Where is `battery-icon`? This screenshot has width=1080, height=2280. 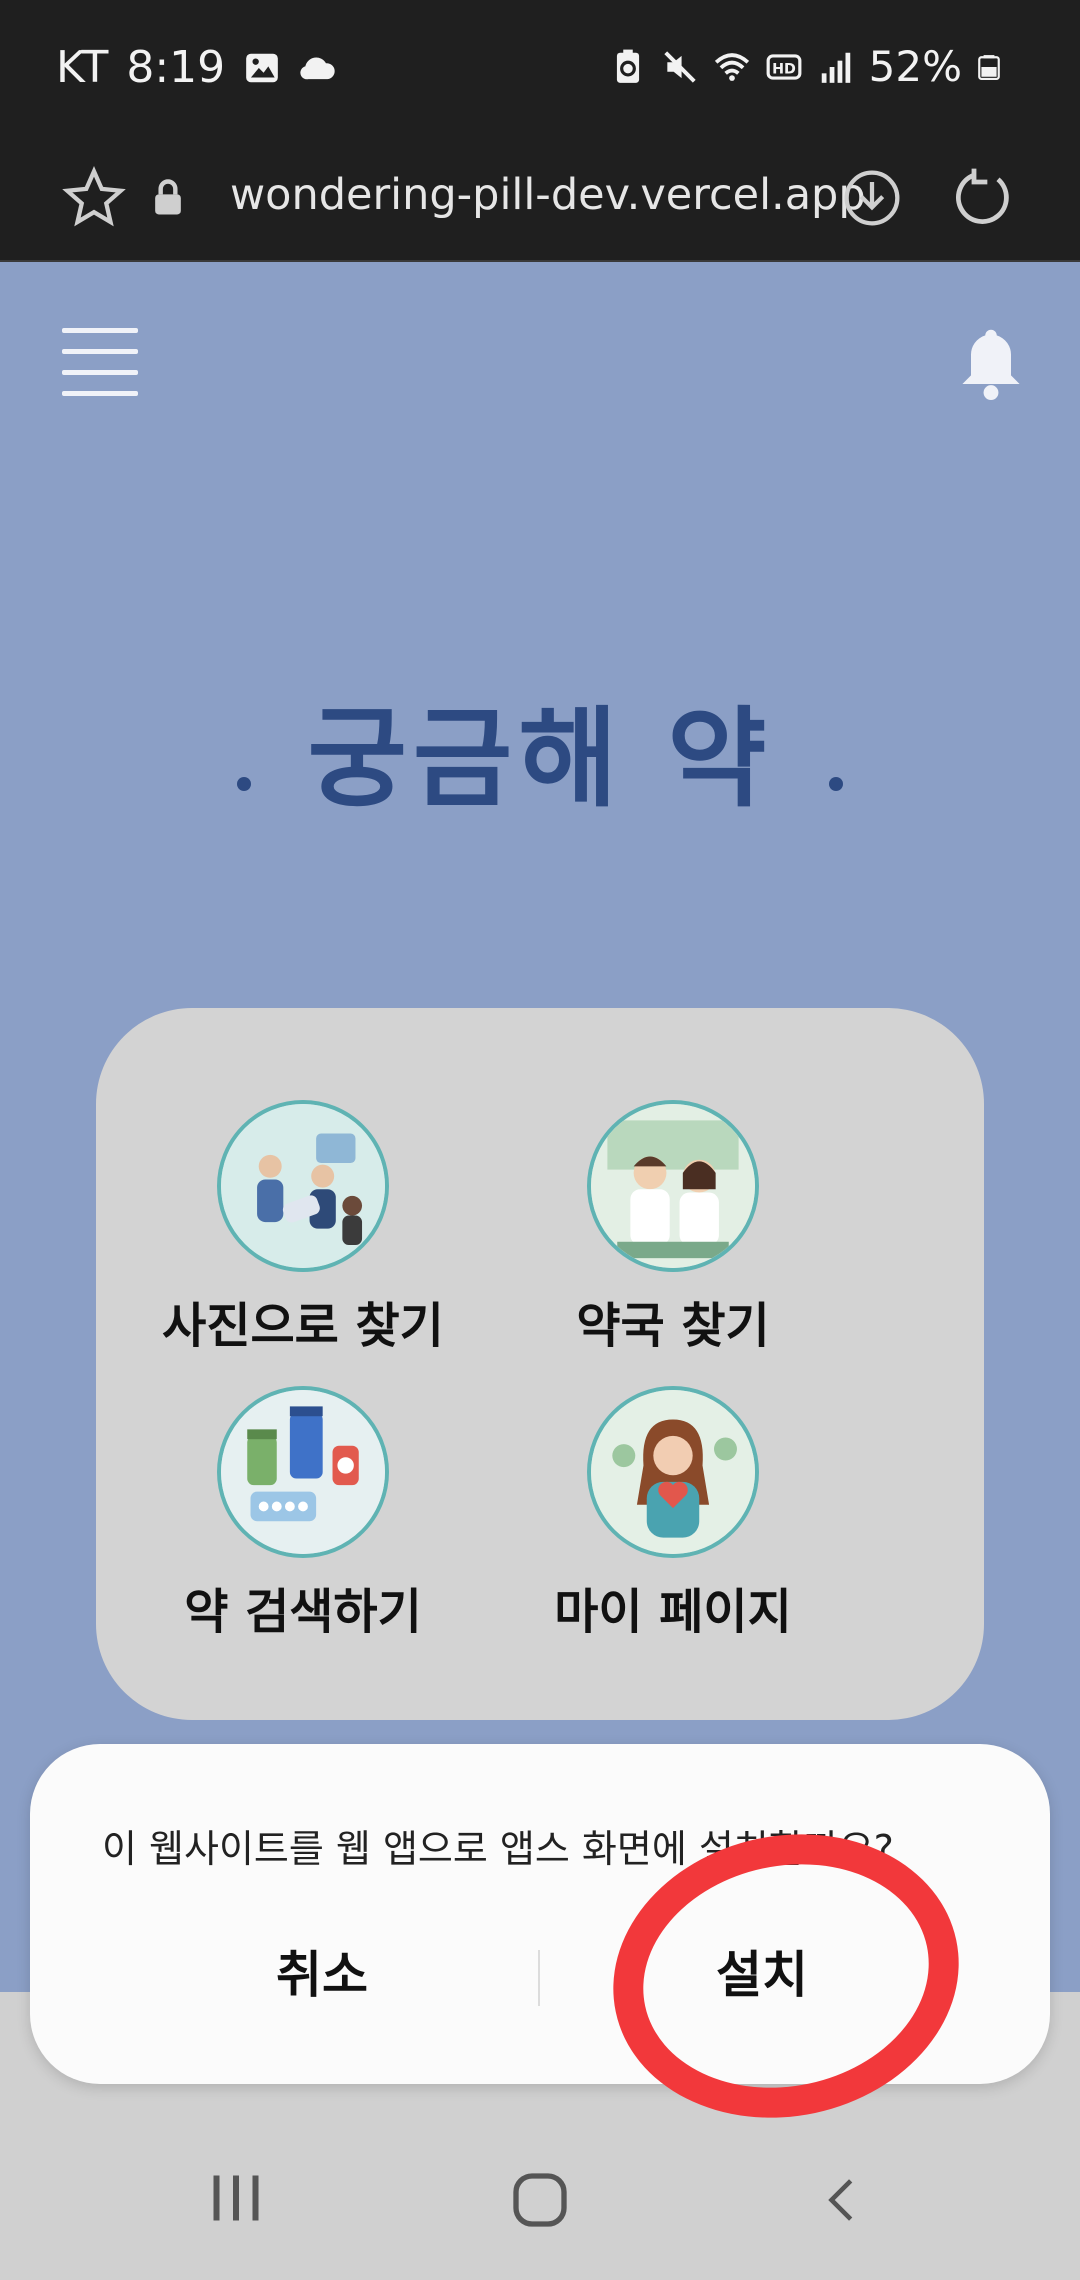
battery-icon is located at coordinates (989, 67).